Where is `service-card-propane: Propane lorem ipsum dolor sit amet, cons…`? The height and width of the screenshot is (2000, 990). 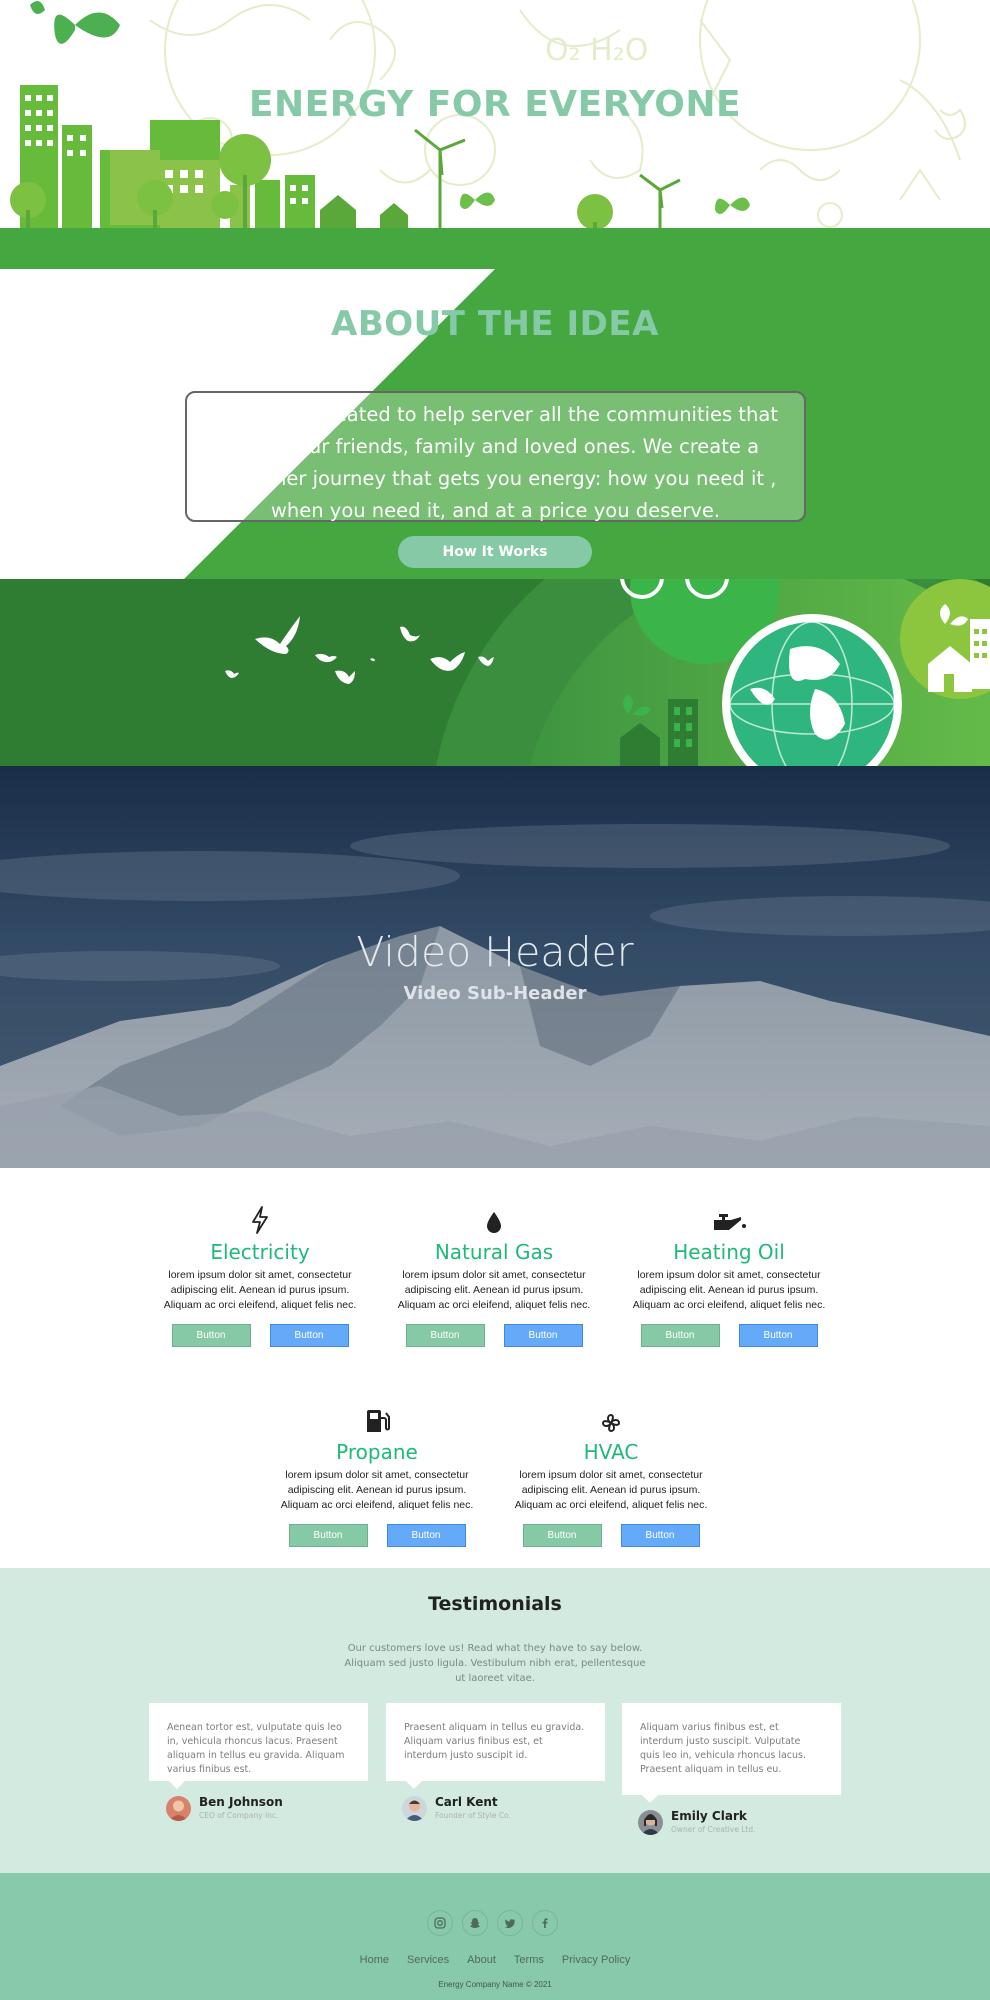 service-card-propane: Propane lorem ipsum dolor sit amet, cons… is located at coordinates (377, 1473).